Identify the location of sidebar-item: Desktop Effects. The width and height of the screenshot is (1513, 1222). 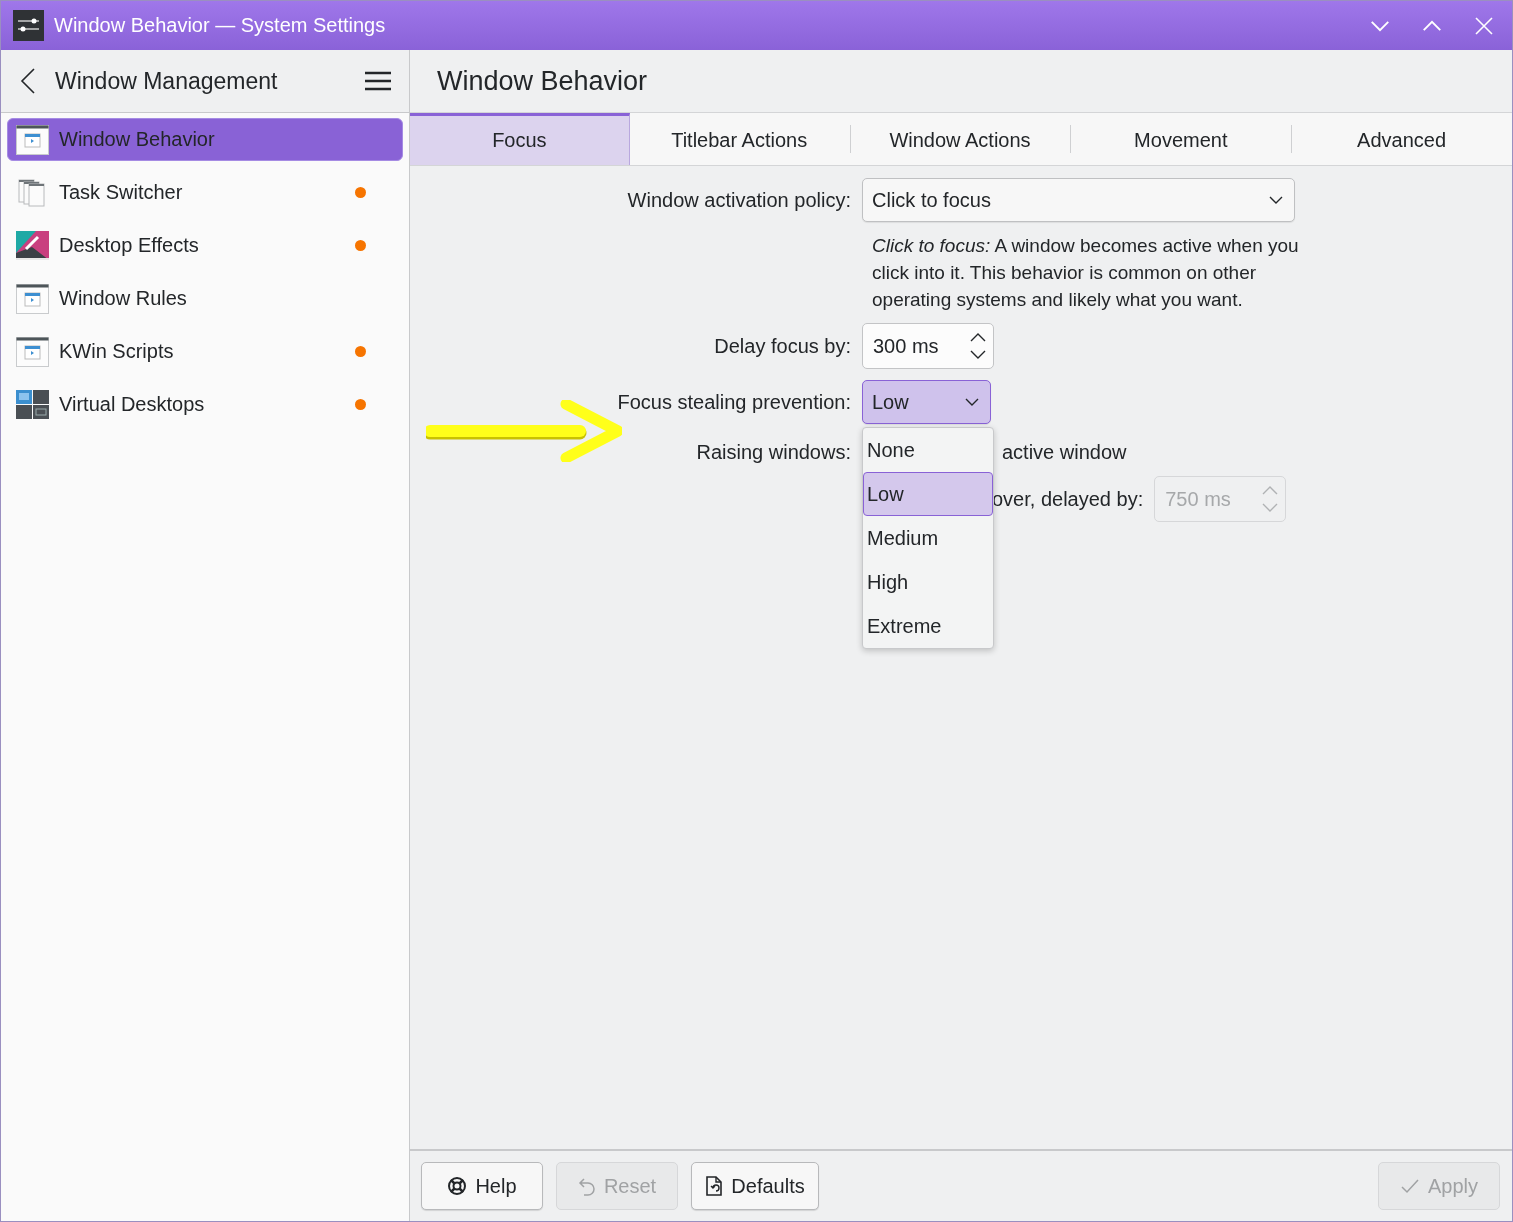
(205, 245).